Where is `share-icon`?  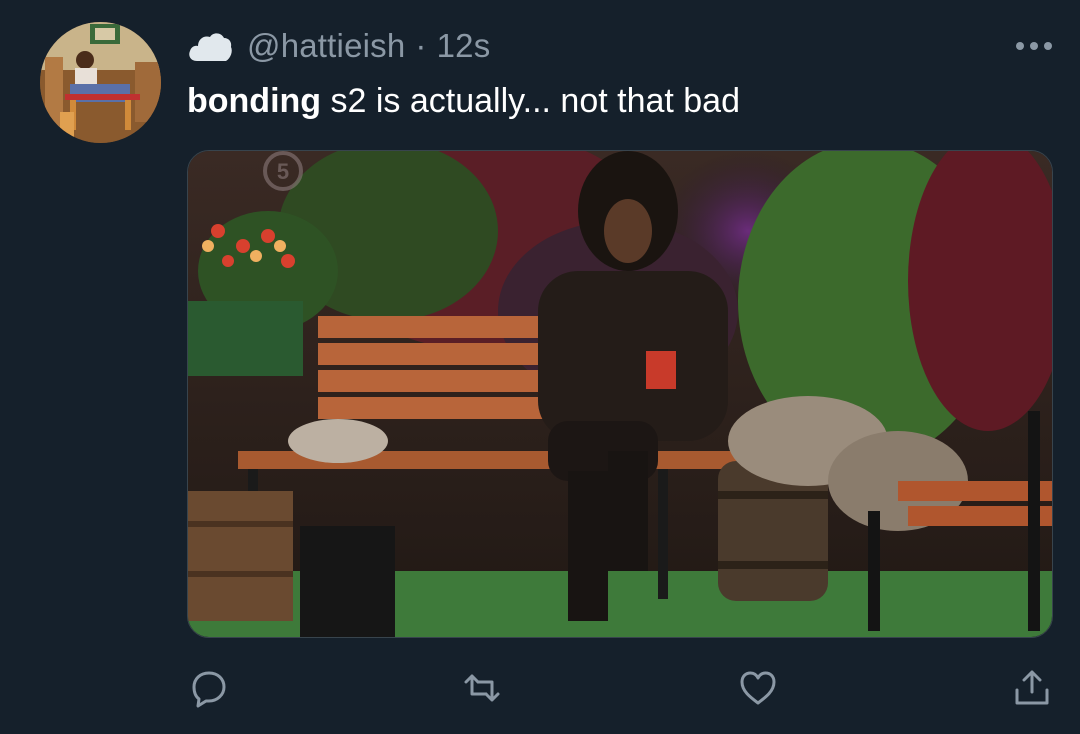
share-icon is located at coordinates (1032, 688).